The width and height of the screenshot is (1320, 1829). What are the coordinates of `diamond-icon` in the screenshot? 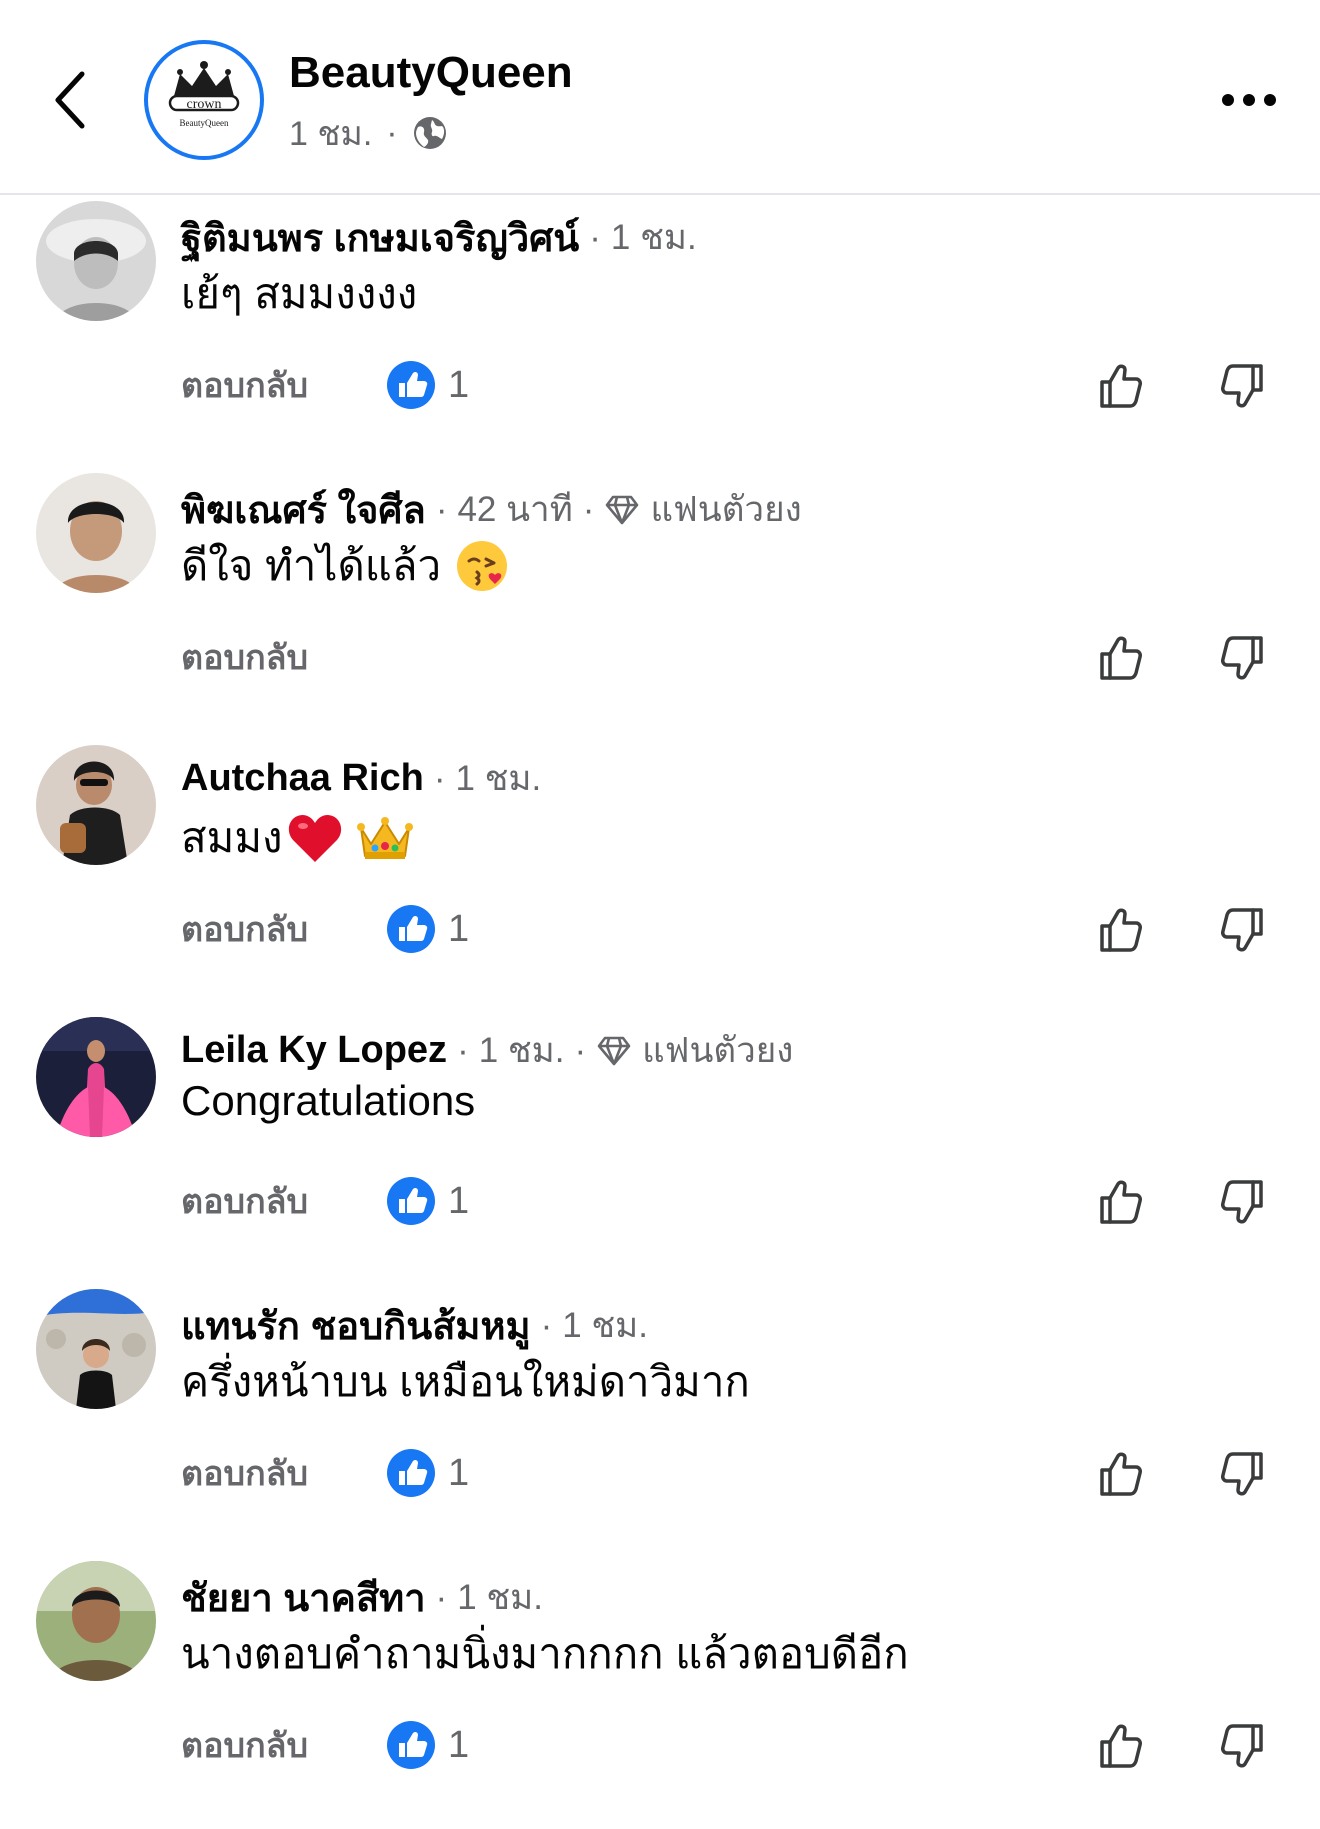 It's located at (614, 1050).